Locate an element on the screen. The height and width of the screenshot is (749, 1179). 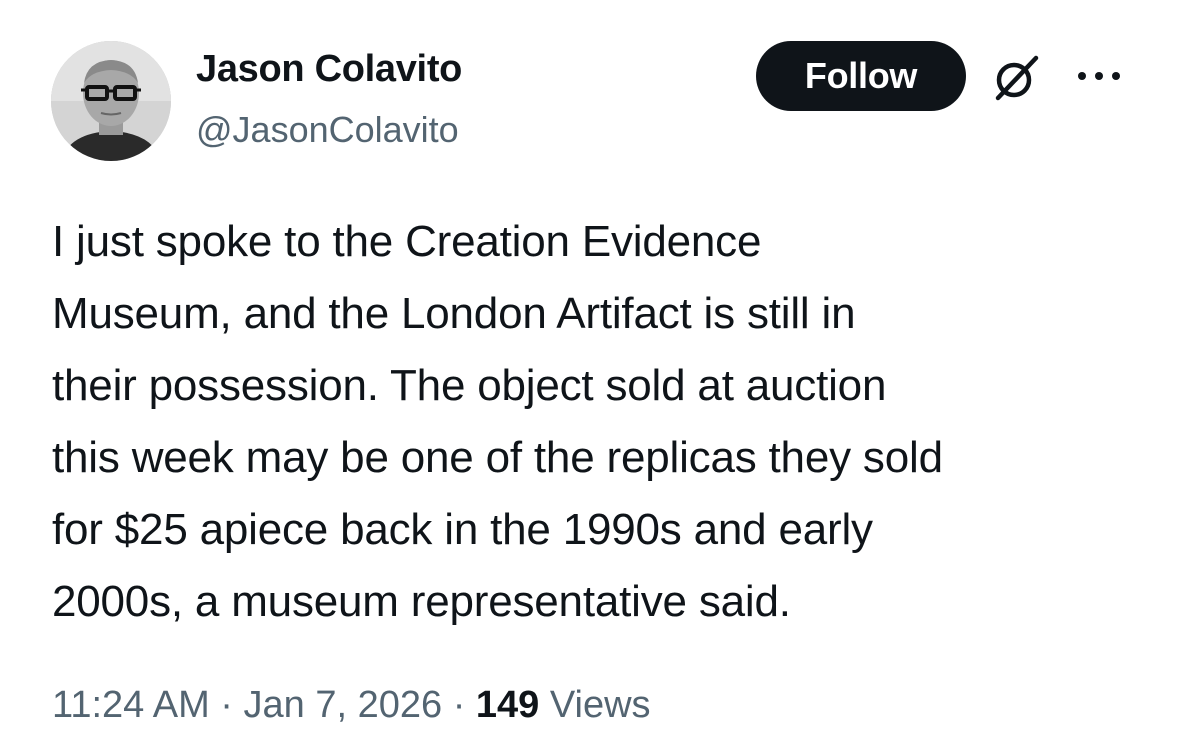
tweet-line: I just spoke to the Creation Evidence is located at coordinates (407, 241).